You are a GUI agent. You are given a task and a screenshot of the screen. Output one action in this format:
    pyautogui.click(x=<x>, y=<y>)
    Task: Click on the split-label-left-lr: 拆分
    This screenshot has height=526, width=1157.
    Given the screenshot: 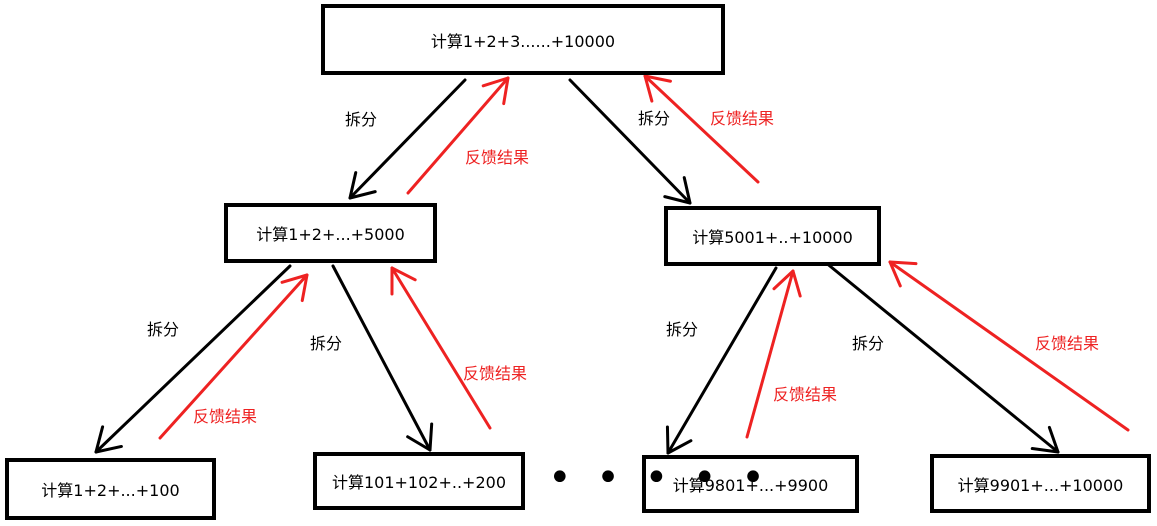 What is the action you would take?
    pyautogui.click(x=326, y=343)
    